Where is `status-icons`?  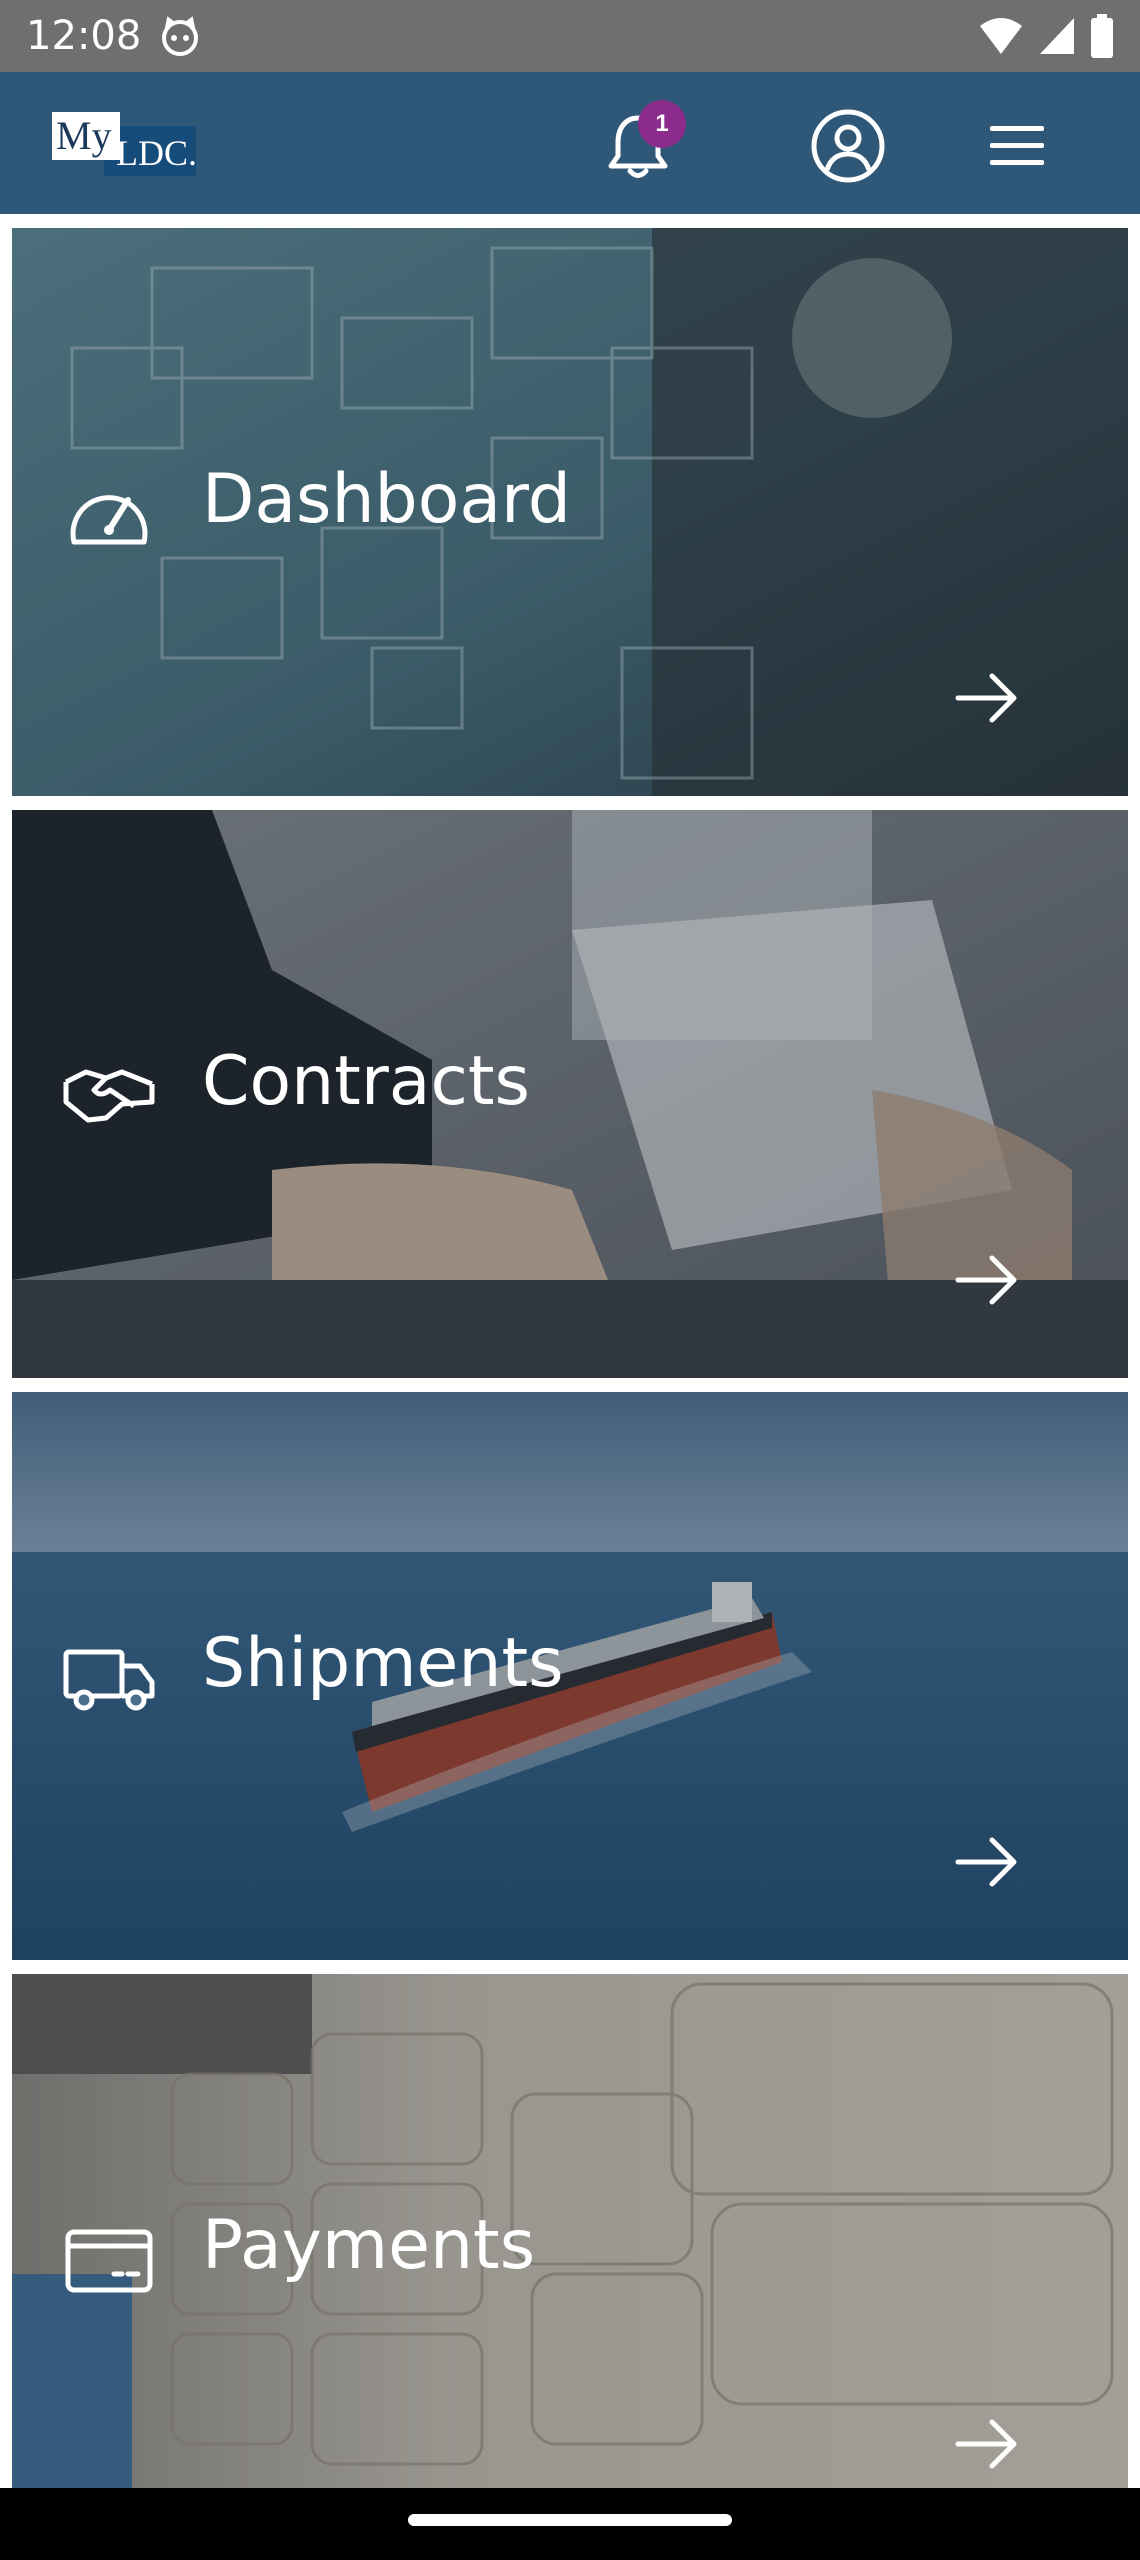 status-icons is located at coordinates (1046, 36).